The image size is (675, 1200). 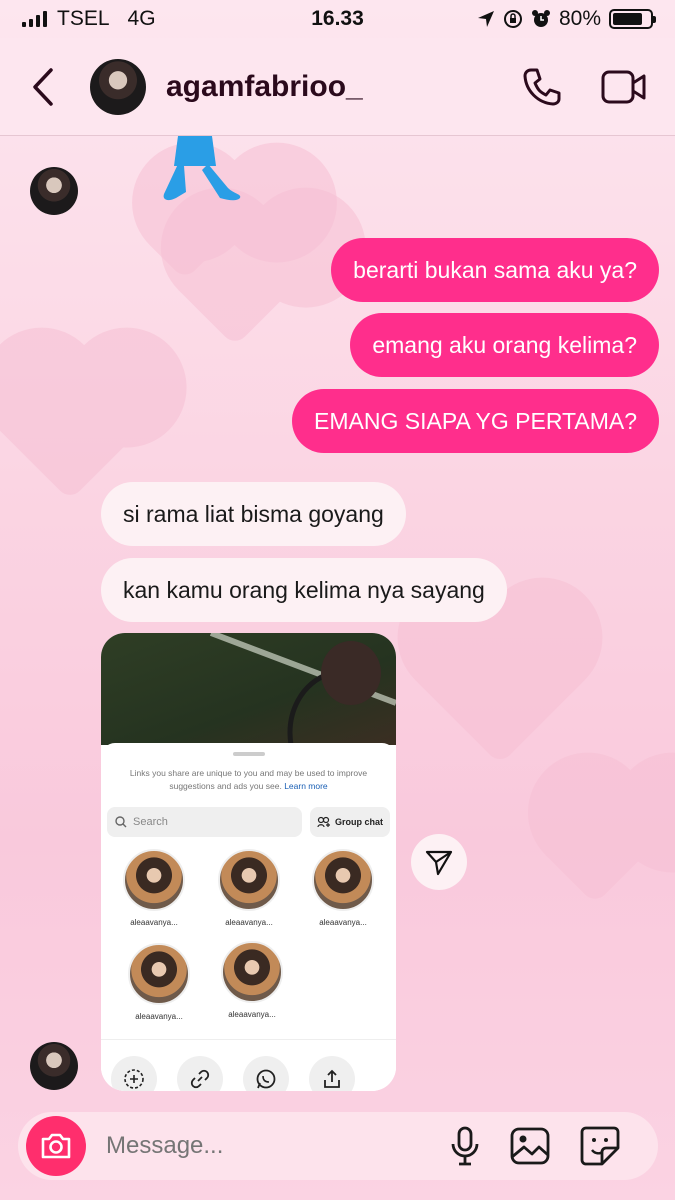 I want to click on share-icon, so click(x=332, y=1078).